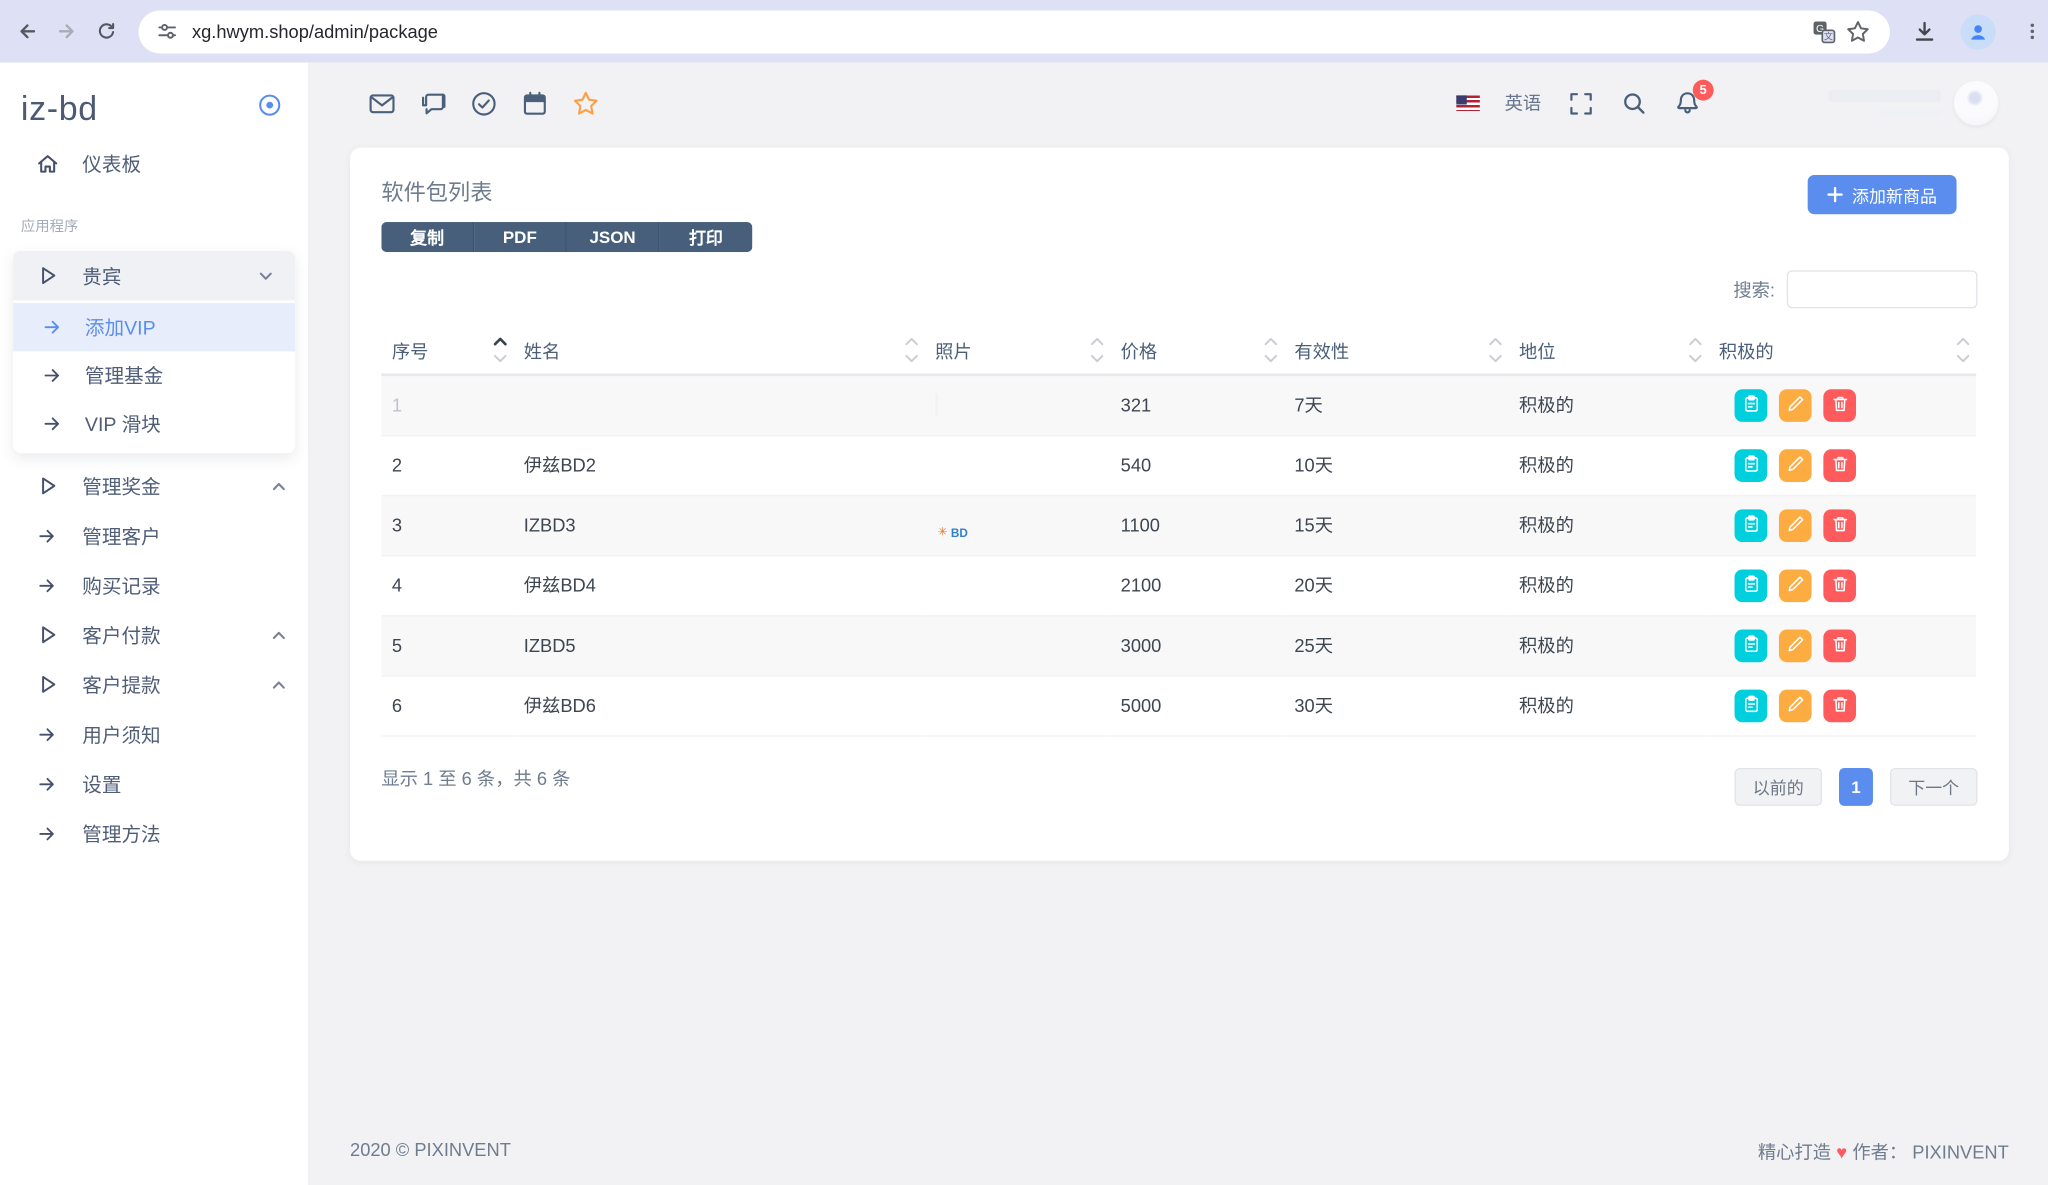  What do you see at coordinates (447, 353) in the screenshot?
I see `column-header-0: 序号` at bounding box center [447, 353].